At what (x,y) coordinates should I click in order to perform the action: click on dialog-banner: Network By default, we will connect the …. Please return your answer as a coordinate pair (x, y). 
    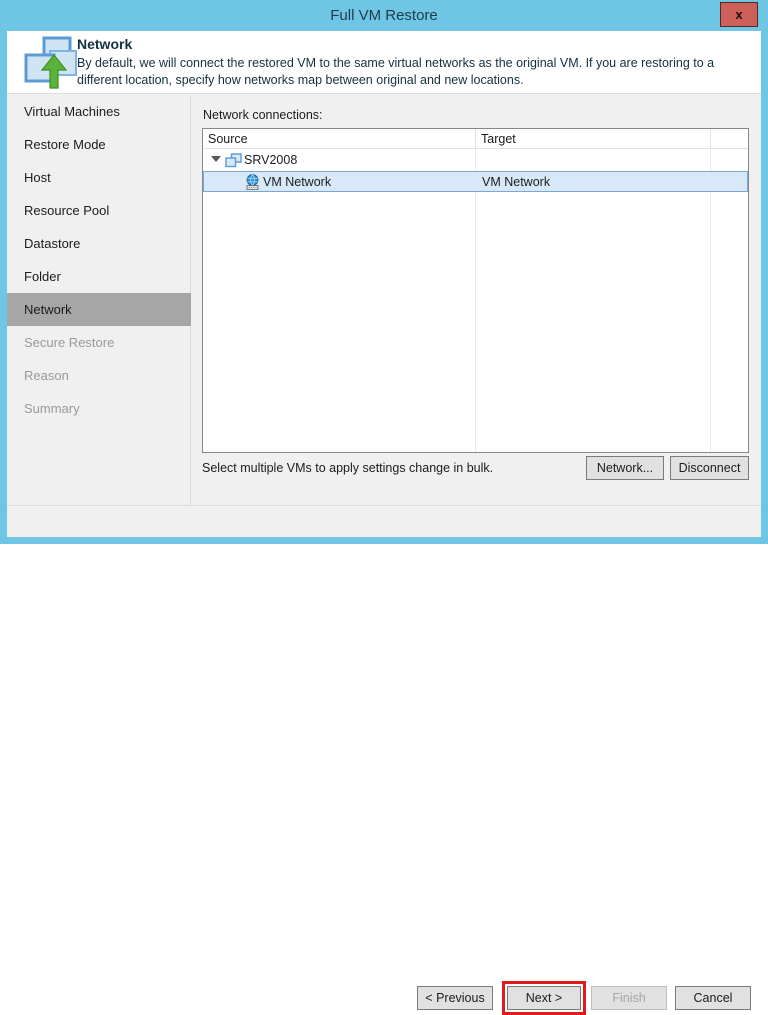
    Looking at the image, I should click on (384, 62).